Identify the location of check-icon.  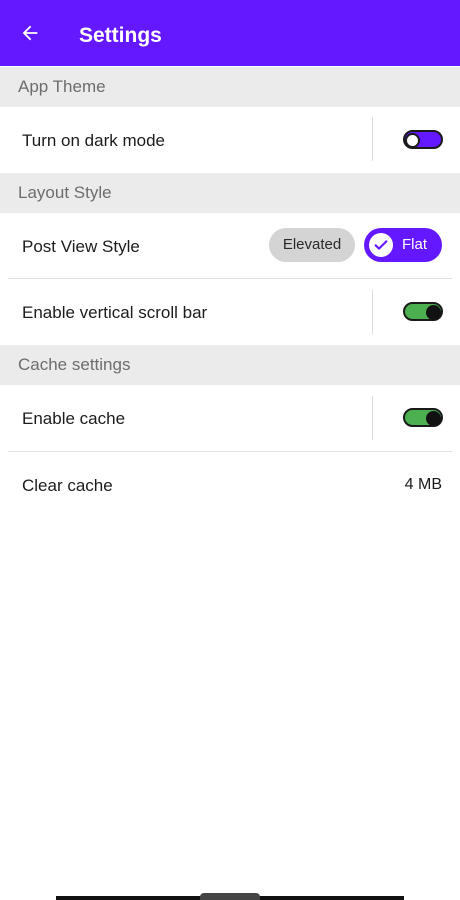
(381, 245).